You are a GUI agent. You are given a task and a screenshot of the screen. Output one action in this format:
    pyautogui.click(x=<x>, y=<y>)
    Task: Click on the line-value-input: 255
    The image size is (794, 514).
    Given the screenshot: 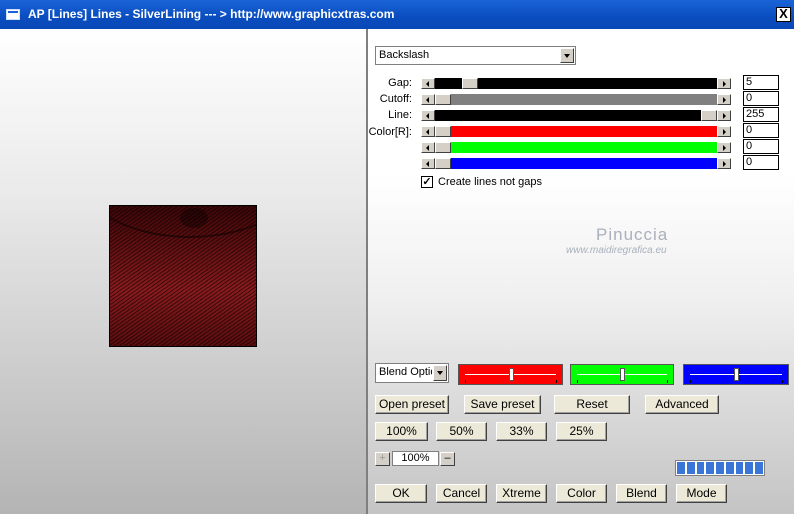 What is the action you would take?
    pyautogui.click(x=761, y=114)
    